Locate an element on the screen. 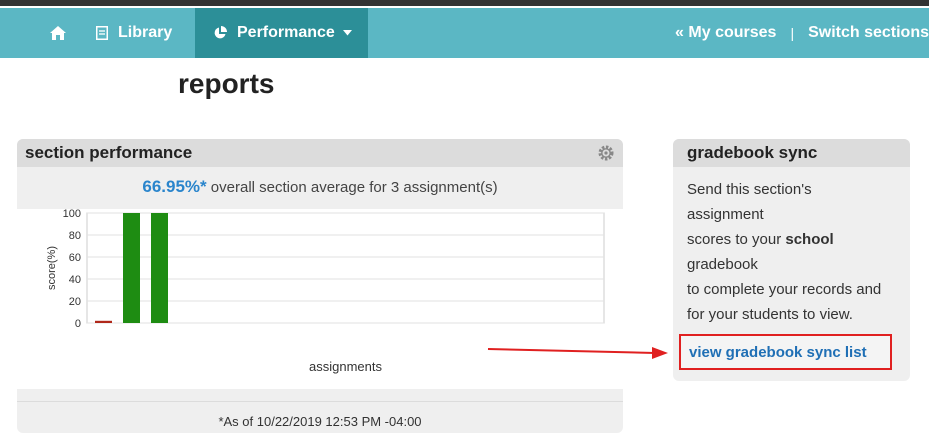 Image resolution: width=929 pixels, height=433 pixels. annotation-arrow is located at coordinates (577, 353).